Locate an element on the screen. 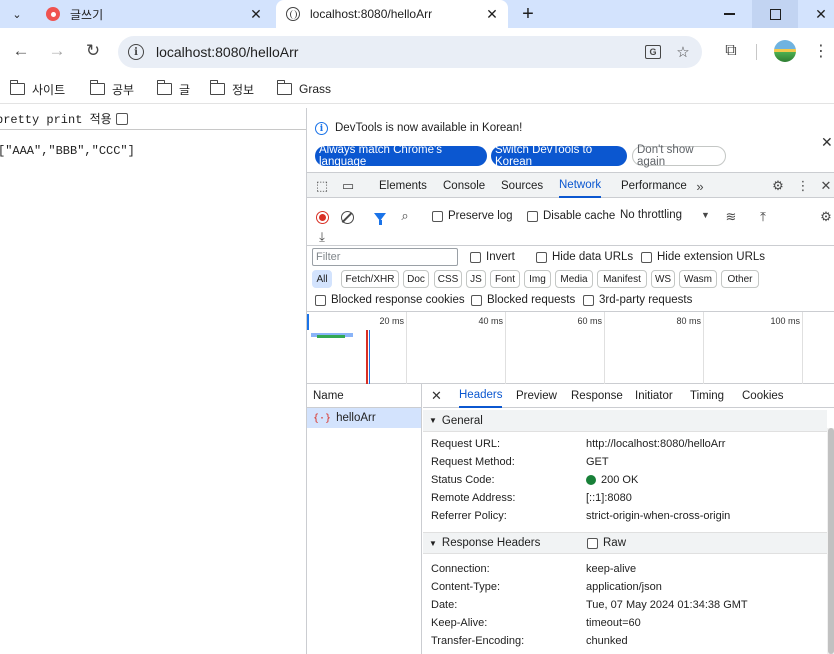 Image resolution: width=834 pixels, height=654 pixels. match-language-button: Always match Chrome's language is located at coordinates (401, 156).